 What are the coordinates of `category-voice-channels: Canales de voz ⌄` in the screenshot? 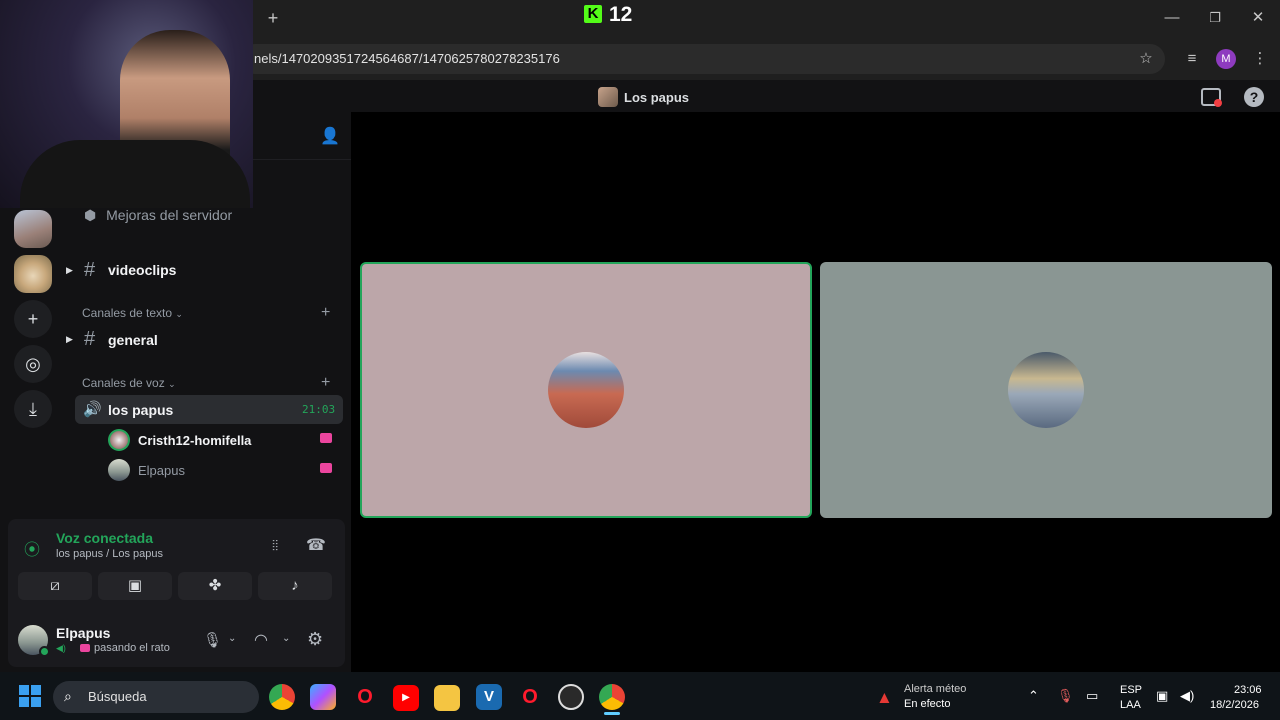 It's located at (129, 383).